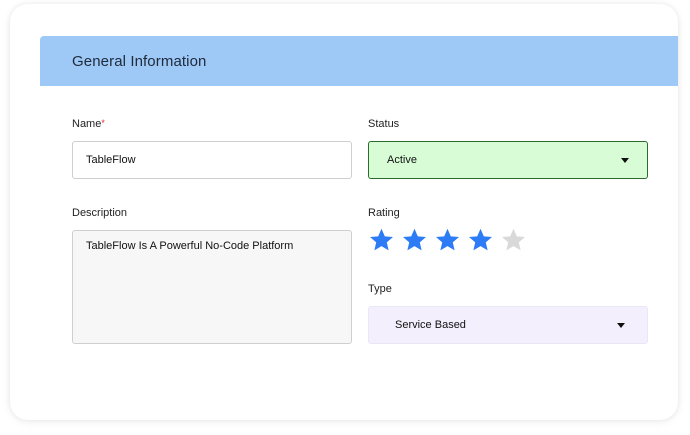 The width and height of the screenshot is (690, 435). I want to click on required-asterisk: *, so click(103, 123).